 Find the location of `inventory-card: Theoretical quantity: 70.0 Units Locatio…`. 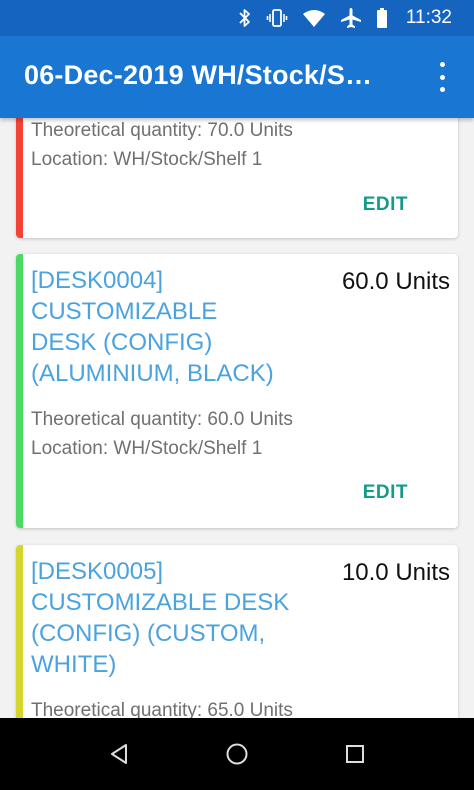

inventory-card: Theoretical quantity: 70.0 Units Locatio… is located at coordinates (237, 178).